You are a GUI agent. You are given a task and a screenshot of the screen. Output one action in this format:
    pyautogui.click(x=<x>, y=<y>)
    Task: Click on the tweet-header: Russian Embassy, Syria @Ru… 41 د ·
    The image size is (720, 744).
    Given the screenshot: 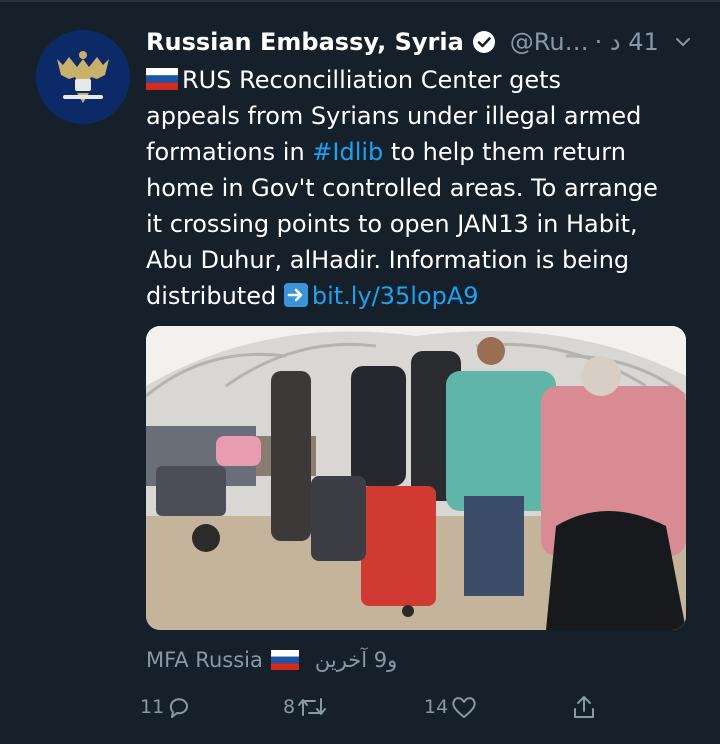 What is the action you would take?
    pyautogui.click(x=426, y=42)
    